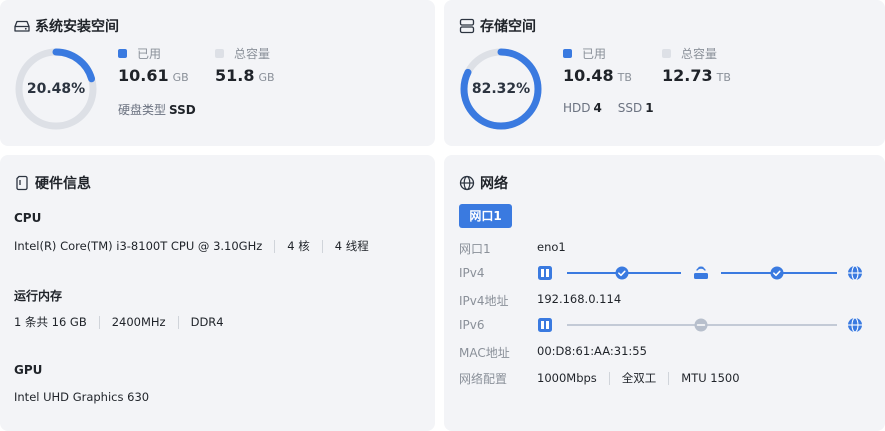  Describe the element at coordinates (472, 325) in the screenshot. I see `ipv6-label: IPv6` at that location.